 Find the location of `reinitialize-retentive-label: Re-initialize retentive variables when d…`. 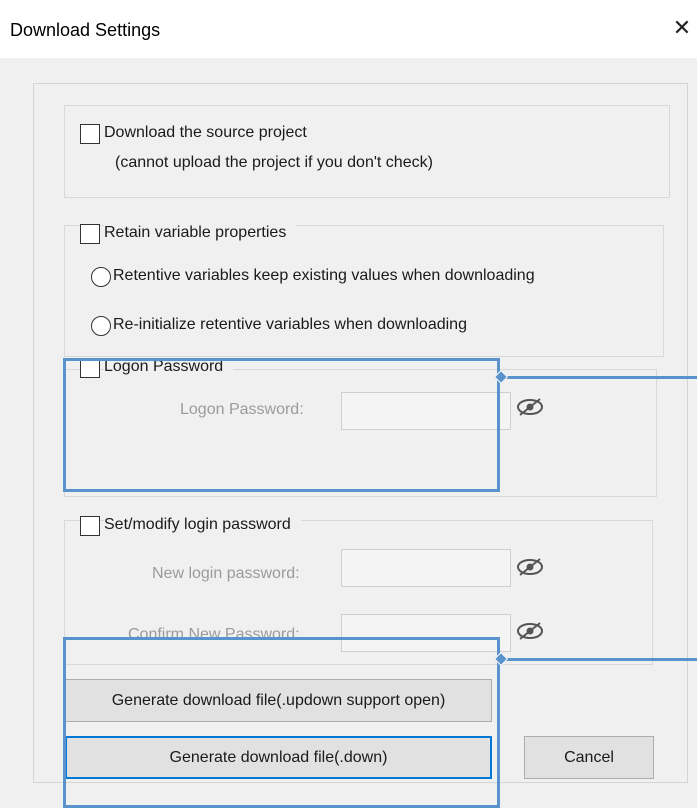

reinitialize-retentive-label: Re-initialize retentive variables when d… is located at coordinates (290, 325).